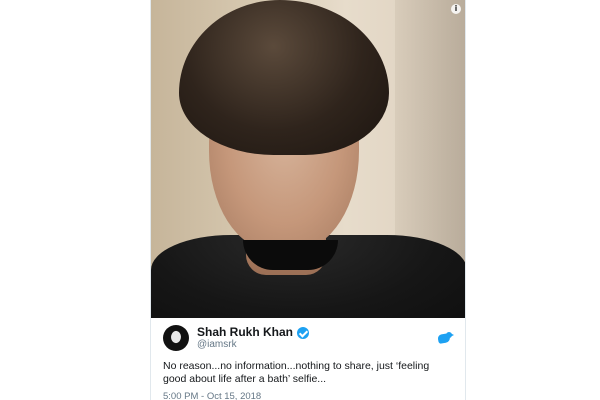 The height and width of the screenshot is (400, 600). Describe the element at coordinates (445, 338) in the screenshot. I see `twitter-icon` at that location.